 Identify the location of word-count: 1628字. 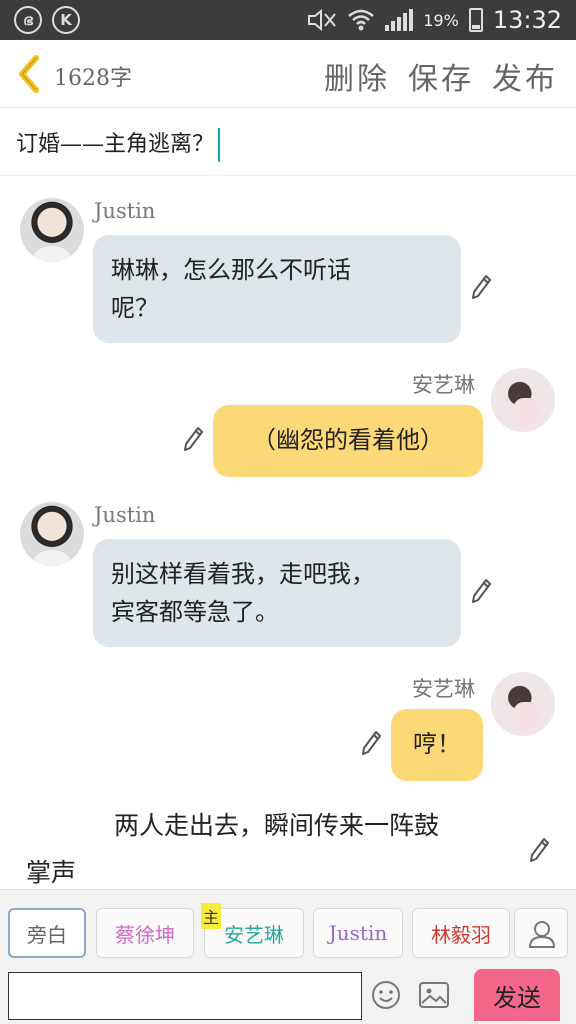
(93, 78).